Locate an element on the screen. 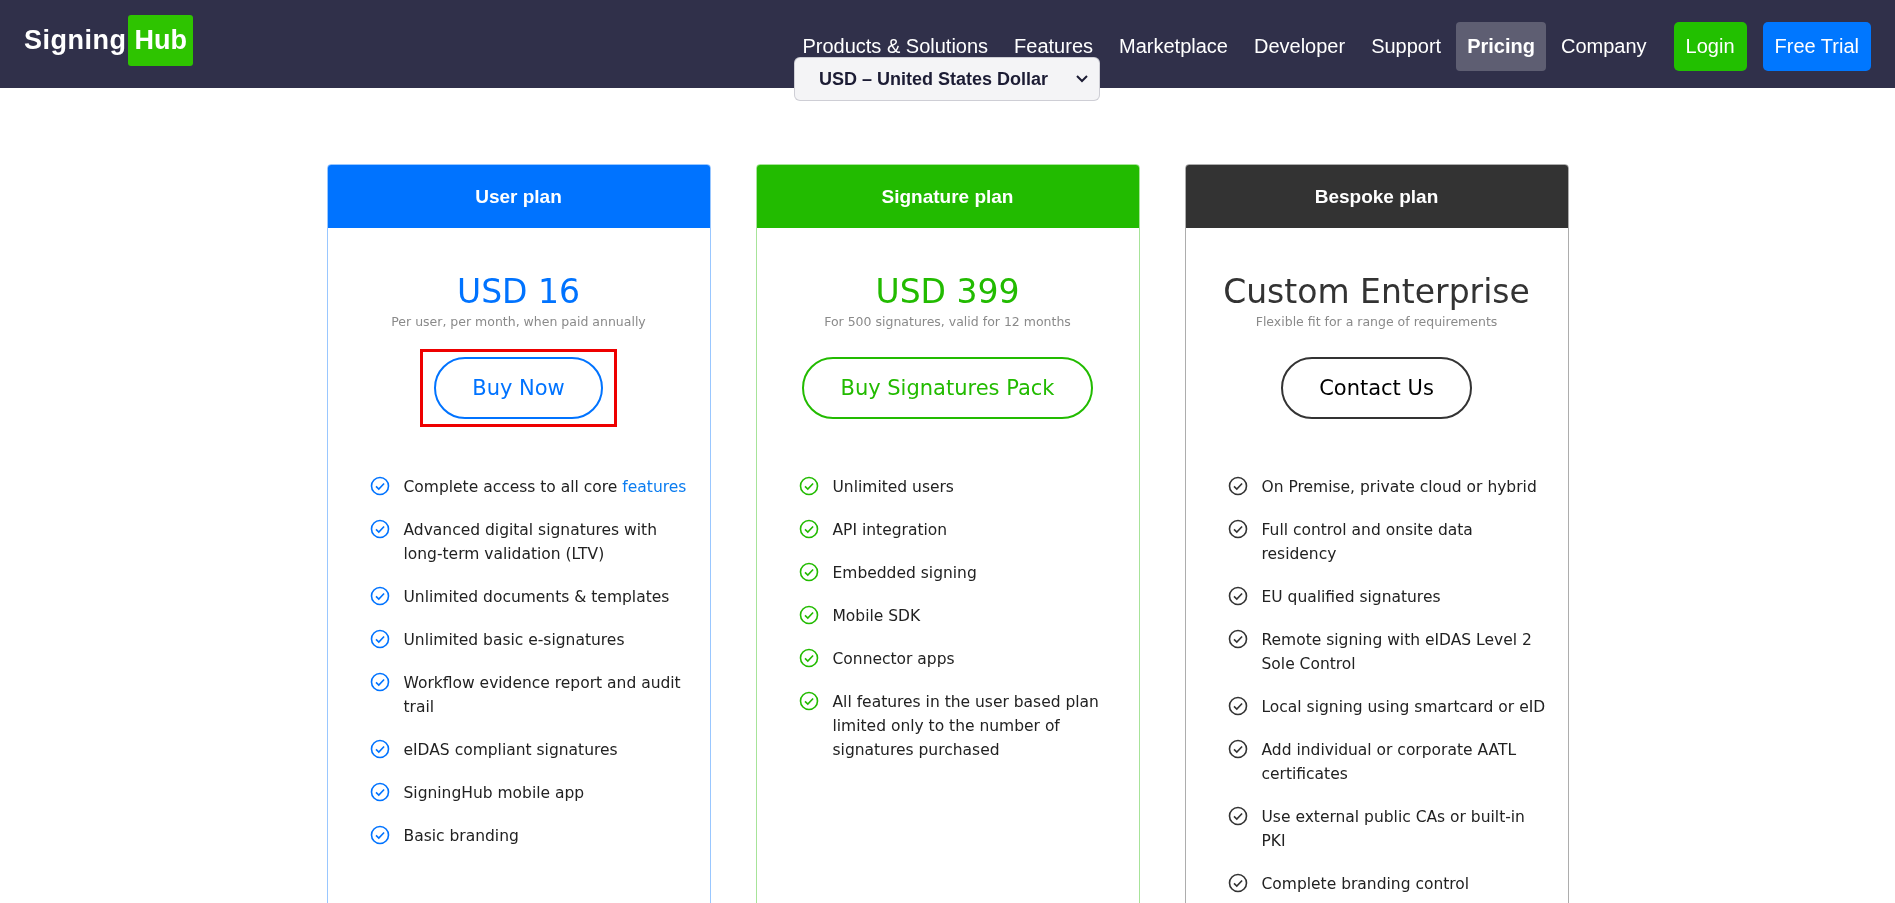 The height and width of the screenshot is (903, 1895). plan-note: For 500 signatures, valid for 12 months is located at coordinates (947, 322).